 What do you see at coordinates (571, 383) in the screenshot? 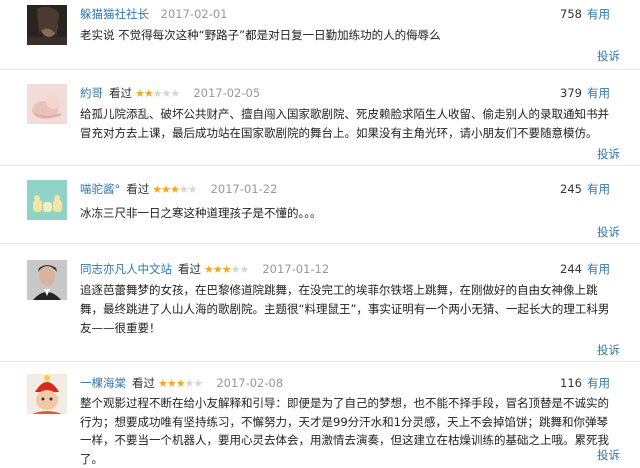
I see `vote-count: 116` at bounding box center [571, 383].